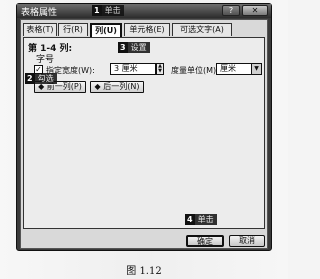 The width and height of the screenshot is (320, 279). I want to click on step-text: 勾选, so click(45, 78).